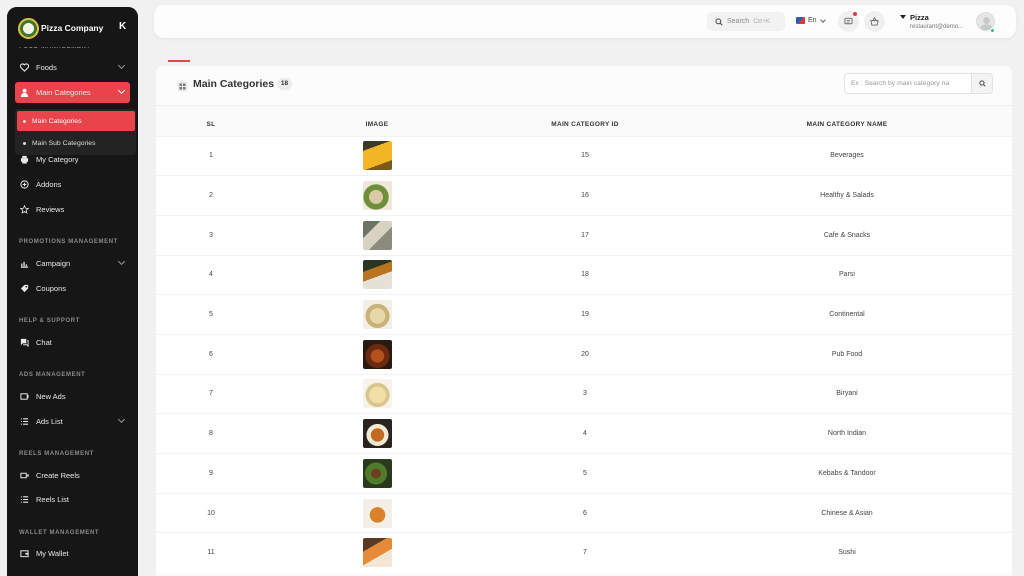 The width and height of the screenshot is (1024, 576). I want to click on sidebar-item-chat: Chat, so click(72, 342).